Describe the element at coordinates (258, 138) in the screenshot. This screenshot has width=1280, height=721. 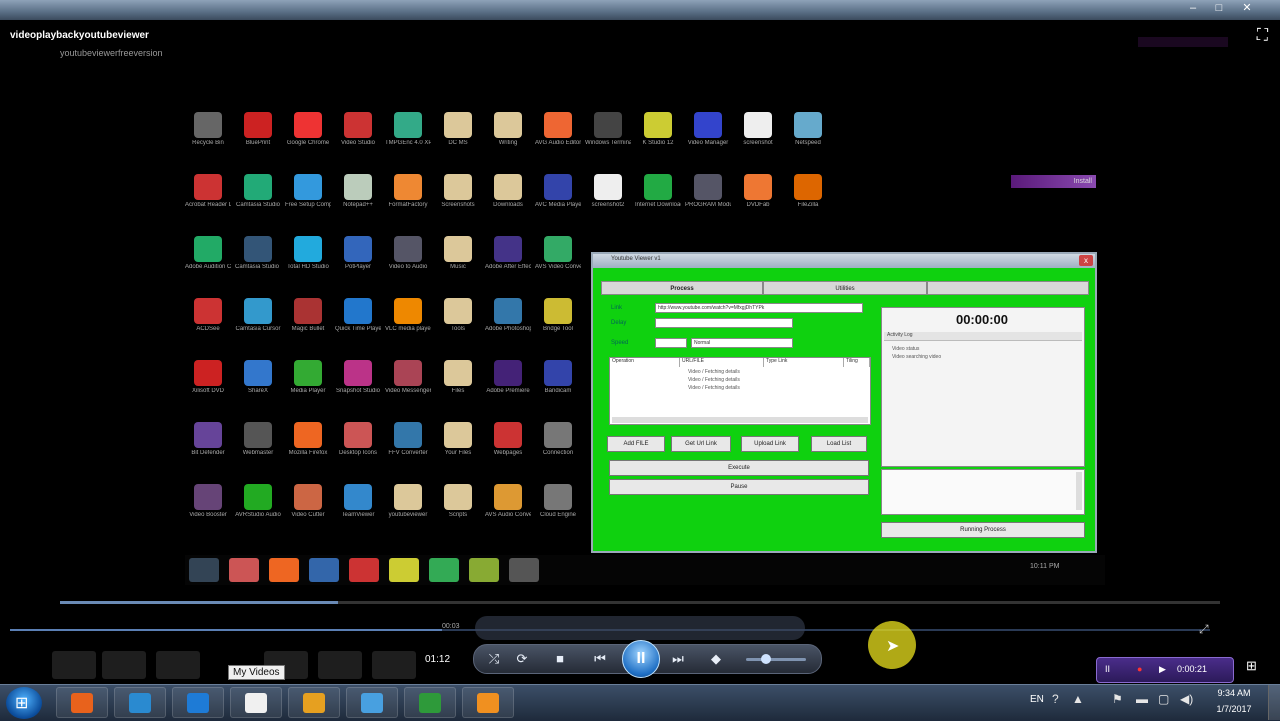
I see `desktop-icon: BluePrint` at that location.